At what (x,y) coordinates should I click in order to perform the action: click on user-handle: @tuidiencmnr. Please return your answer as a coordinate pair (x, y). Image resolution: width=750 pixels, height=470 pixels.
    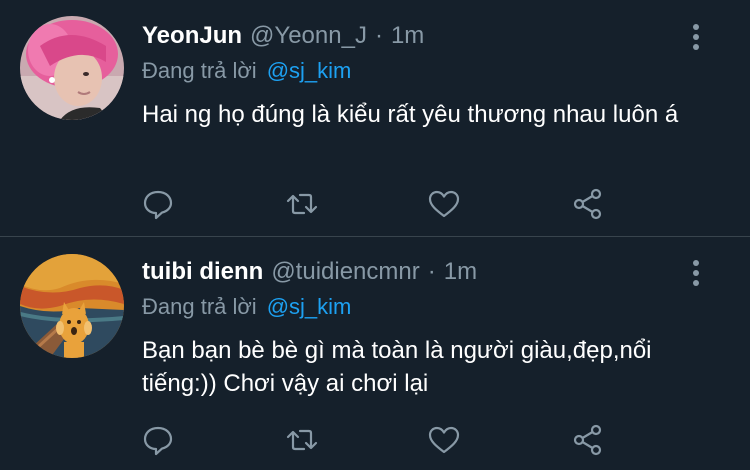
    Looking at the image, I should click on (345, 272).